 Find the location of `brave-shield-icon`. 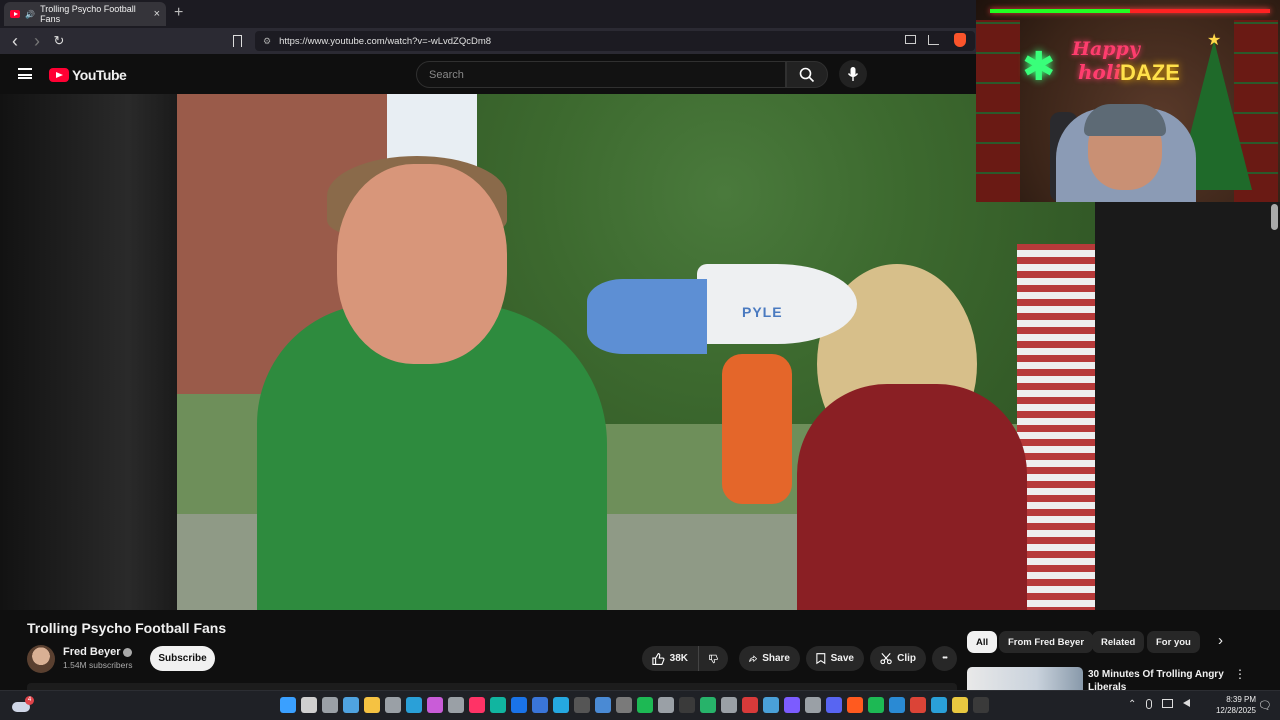

brave-shield-icon is located at coordinates (960, 40).